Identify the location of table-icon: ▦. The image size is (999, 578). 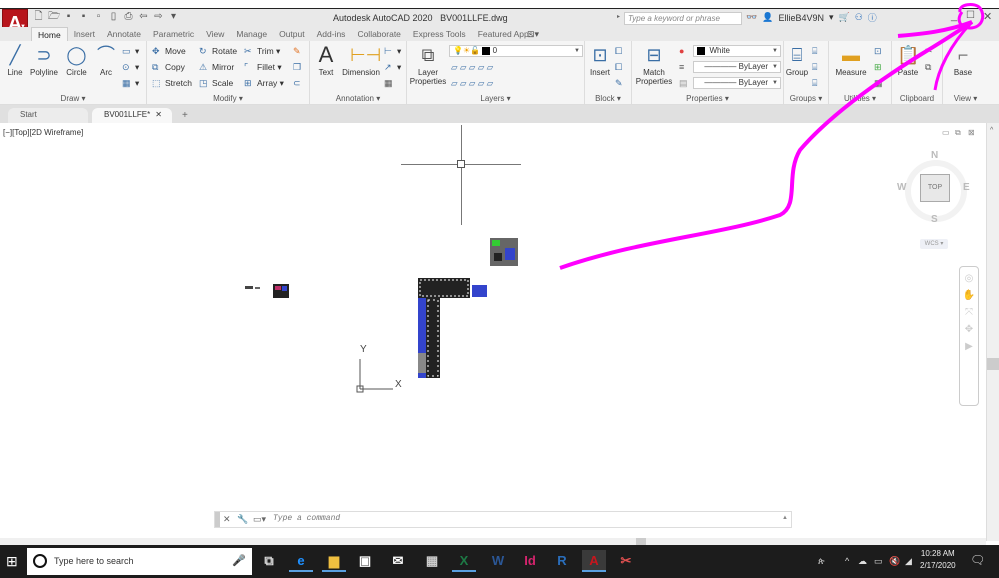
(390, 83).